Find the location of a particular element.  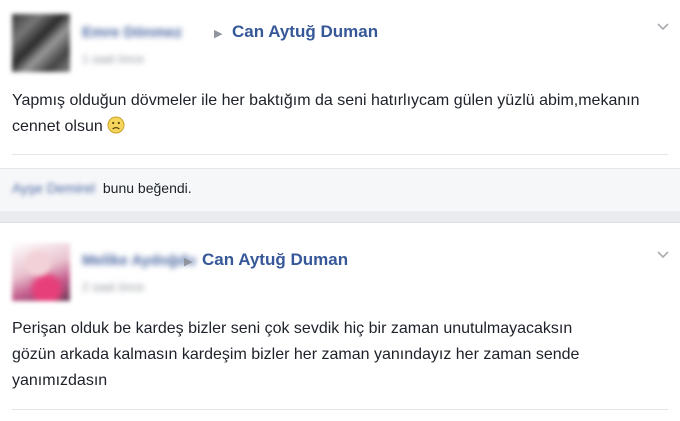

post-timestamp: 2 saat önce is located at coordinates (113, 287).